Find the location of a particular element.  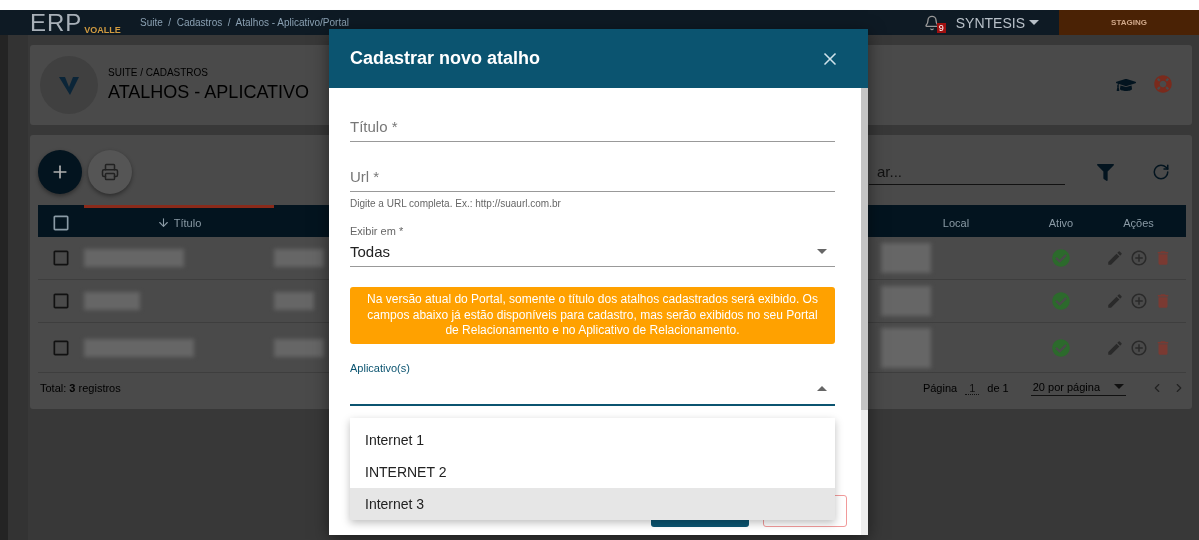

dialog-title: Cadastrar novo atalho is located at coordinates (445, 58).